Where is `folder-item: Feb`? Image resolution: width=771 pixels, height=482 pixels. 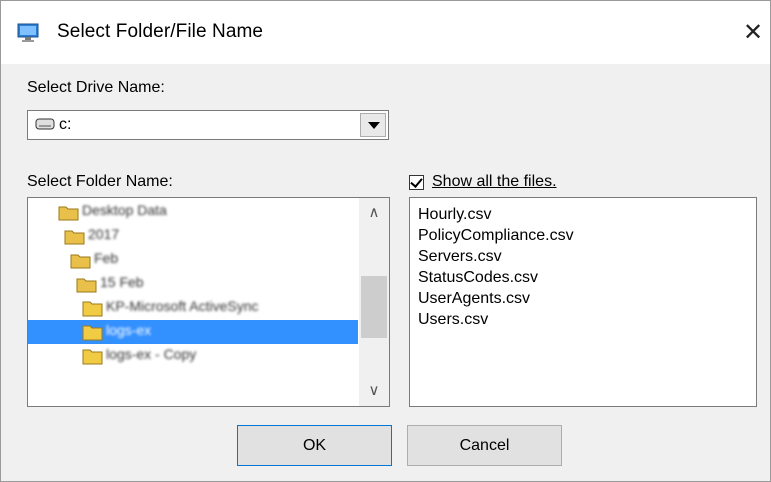 folder-item: Feb is located at coordinates (209, 260).